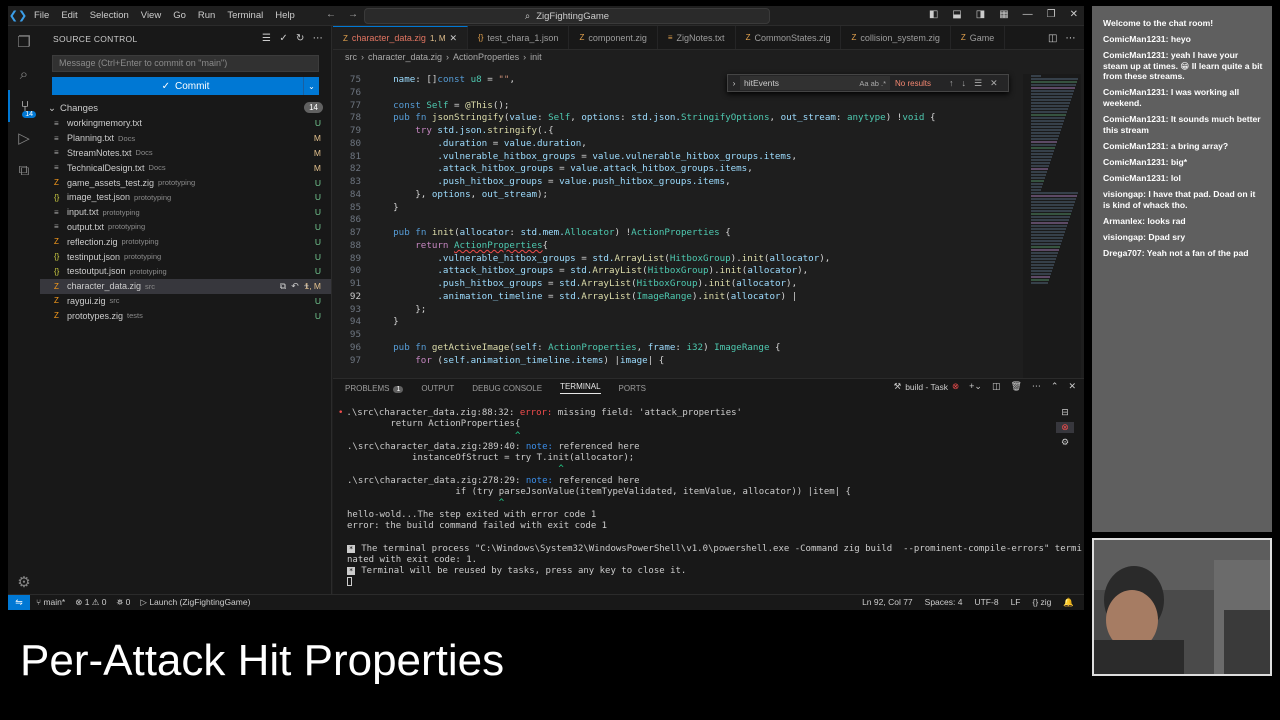 The width and height of the screenshot is (1280, 720). Describe the element at coordinates (789, 37) in the screenshot. I see `tab-commonstates-zig: Z CommonStates.zig` at that location.